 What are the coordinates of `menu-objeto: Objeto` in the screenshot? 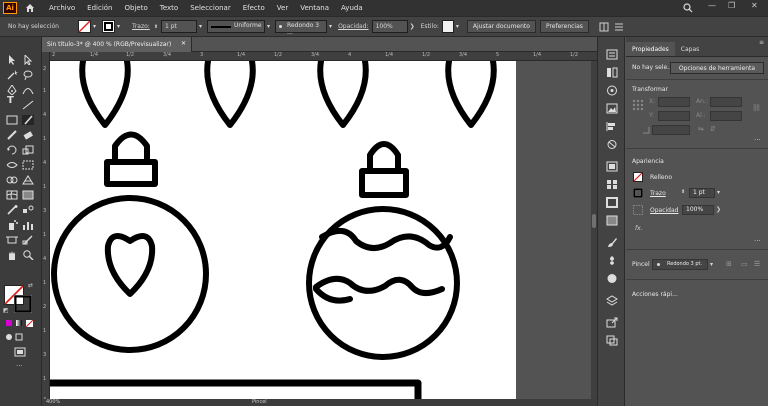 It's located at (136, 8).